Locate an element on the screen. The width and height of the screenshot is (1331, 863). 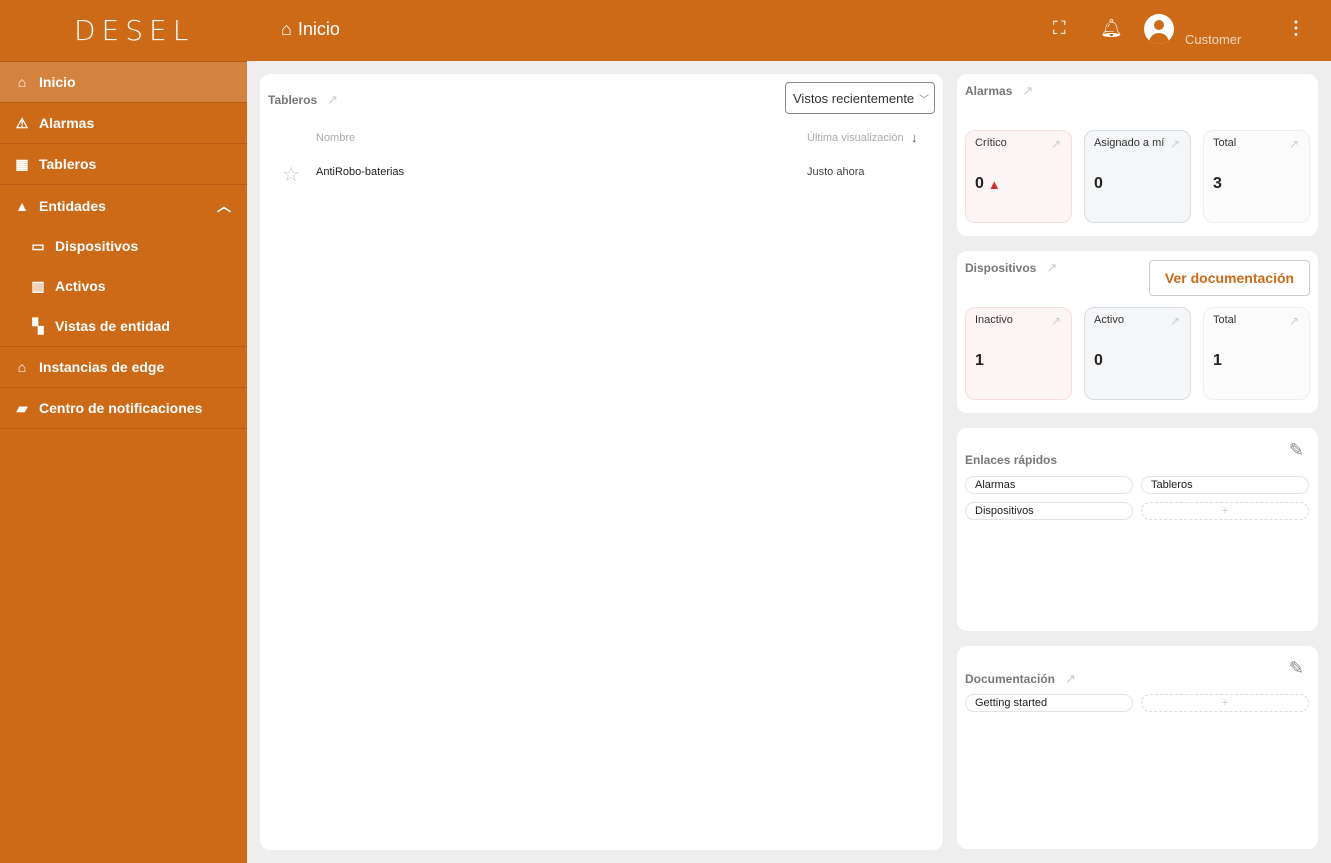
fullscreen-icon: ⛶ is located at coordinates (1059, 28).